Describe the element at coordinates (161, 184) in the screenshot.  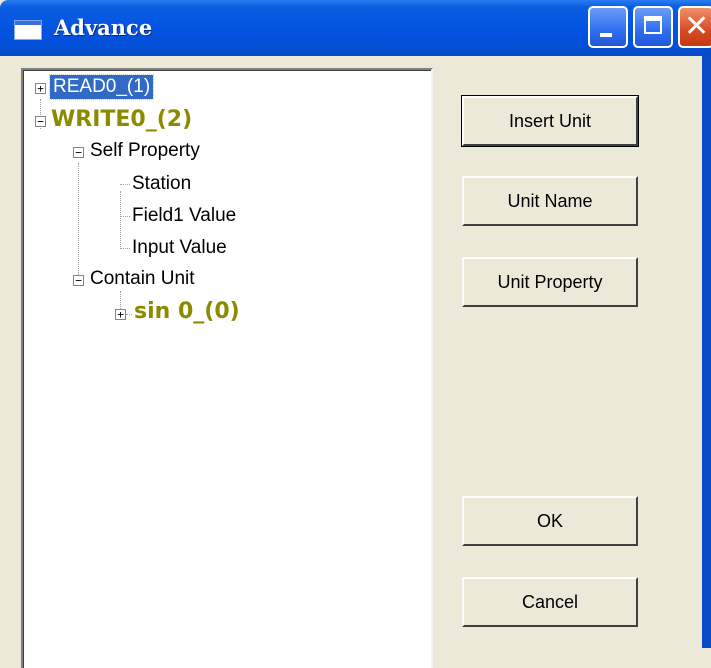
I see `tree-node-station: Station` at that location.